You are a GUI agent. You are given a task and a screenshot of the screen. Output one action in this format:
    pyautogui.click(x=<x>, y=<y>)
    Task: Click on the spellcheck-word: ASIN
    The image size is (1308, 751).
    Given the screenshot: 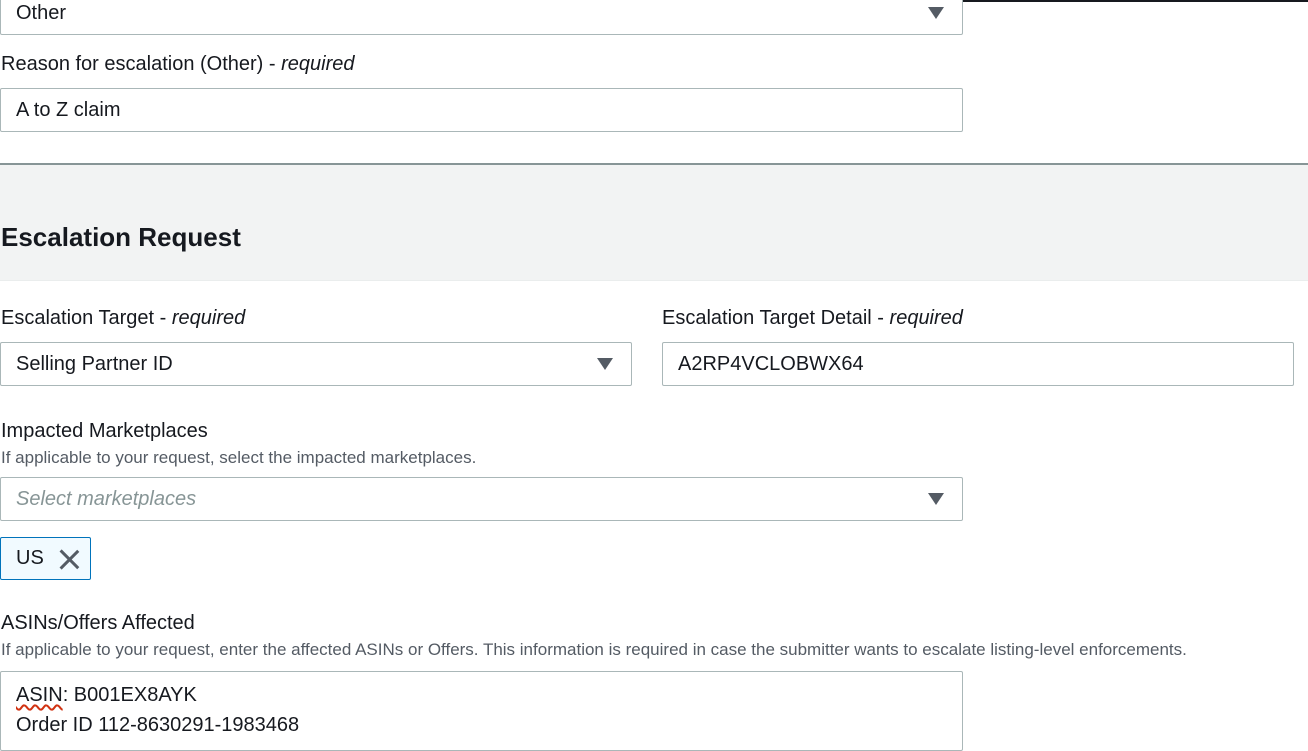 What is the action you would take?
    pyautogui.click(x=39, y=695)
    